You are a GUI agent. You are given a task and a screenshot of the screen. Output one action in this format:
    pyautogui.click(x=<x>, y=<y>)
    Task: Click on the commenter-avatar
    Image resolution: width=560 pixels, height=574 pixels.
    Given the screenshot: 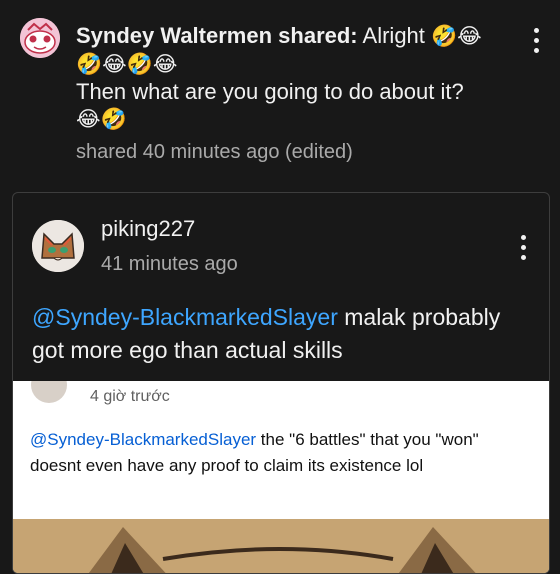 What is the action you would take?
    pyautogui.click(x=58, y=246)
    